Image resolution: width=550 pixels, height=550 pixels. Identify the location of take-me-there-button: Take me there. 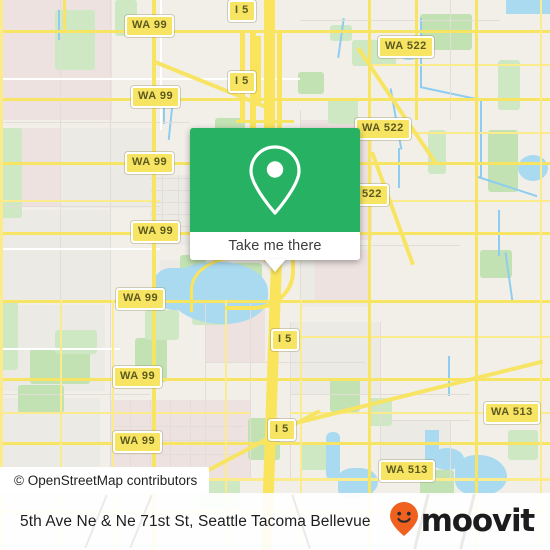
(275, 246).